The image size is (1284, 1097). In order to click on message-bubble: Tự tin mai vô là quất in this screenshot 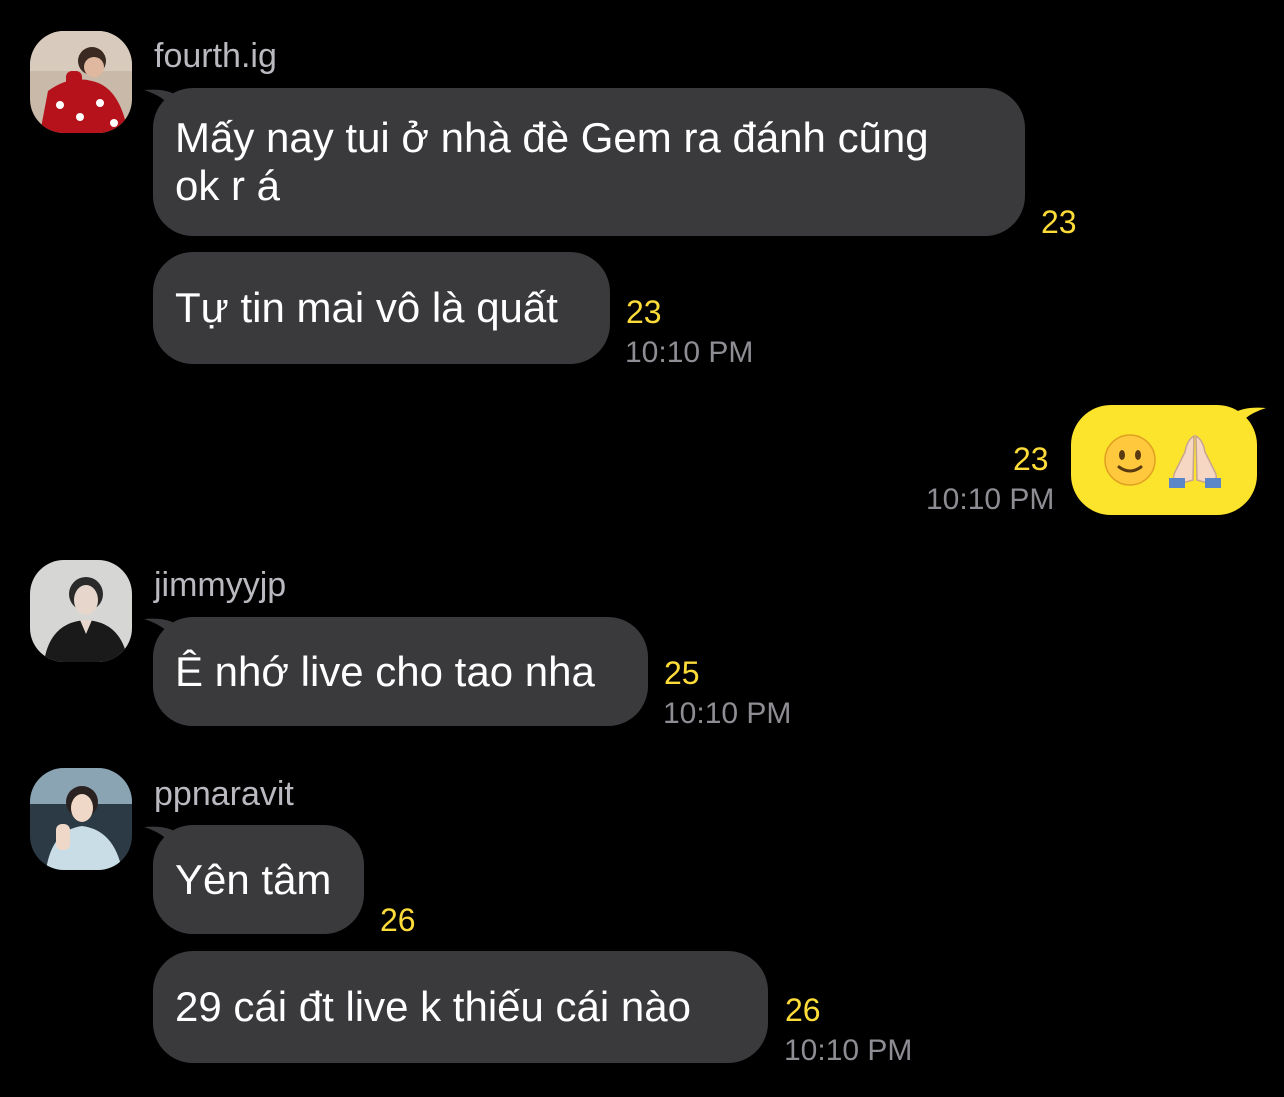, I will do `click(381, 308)`.